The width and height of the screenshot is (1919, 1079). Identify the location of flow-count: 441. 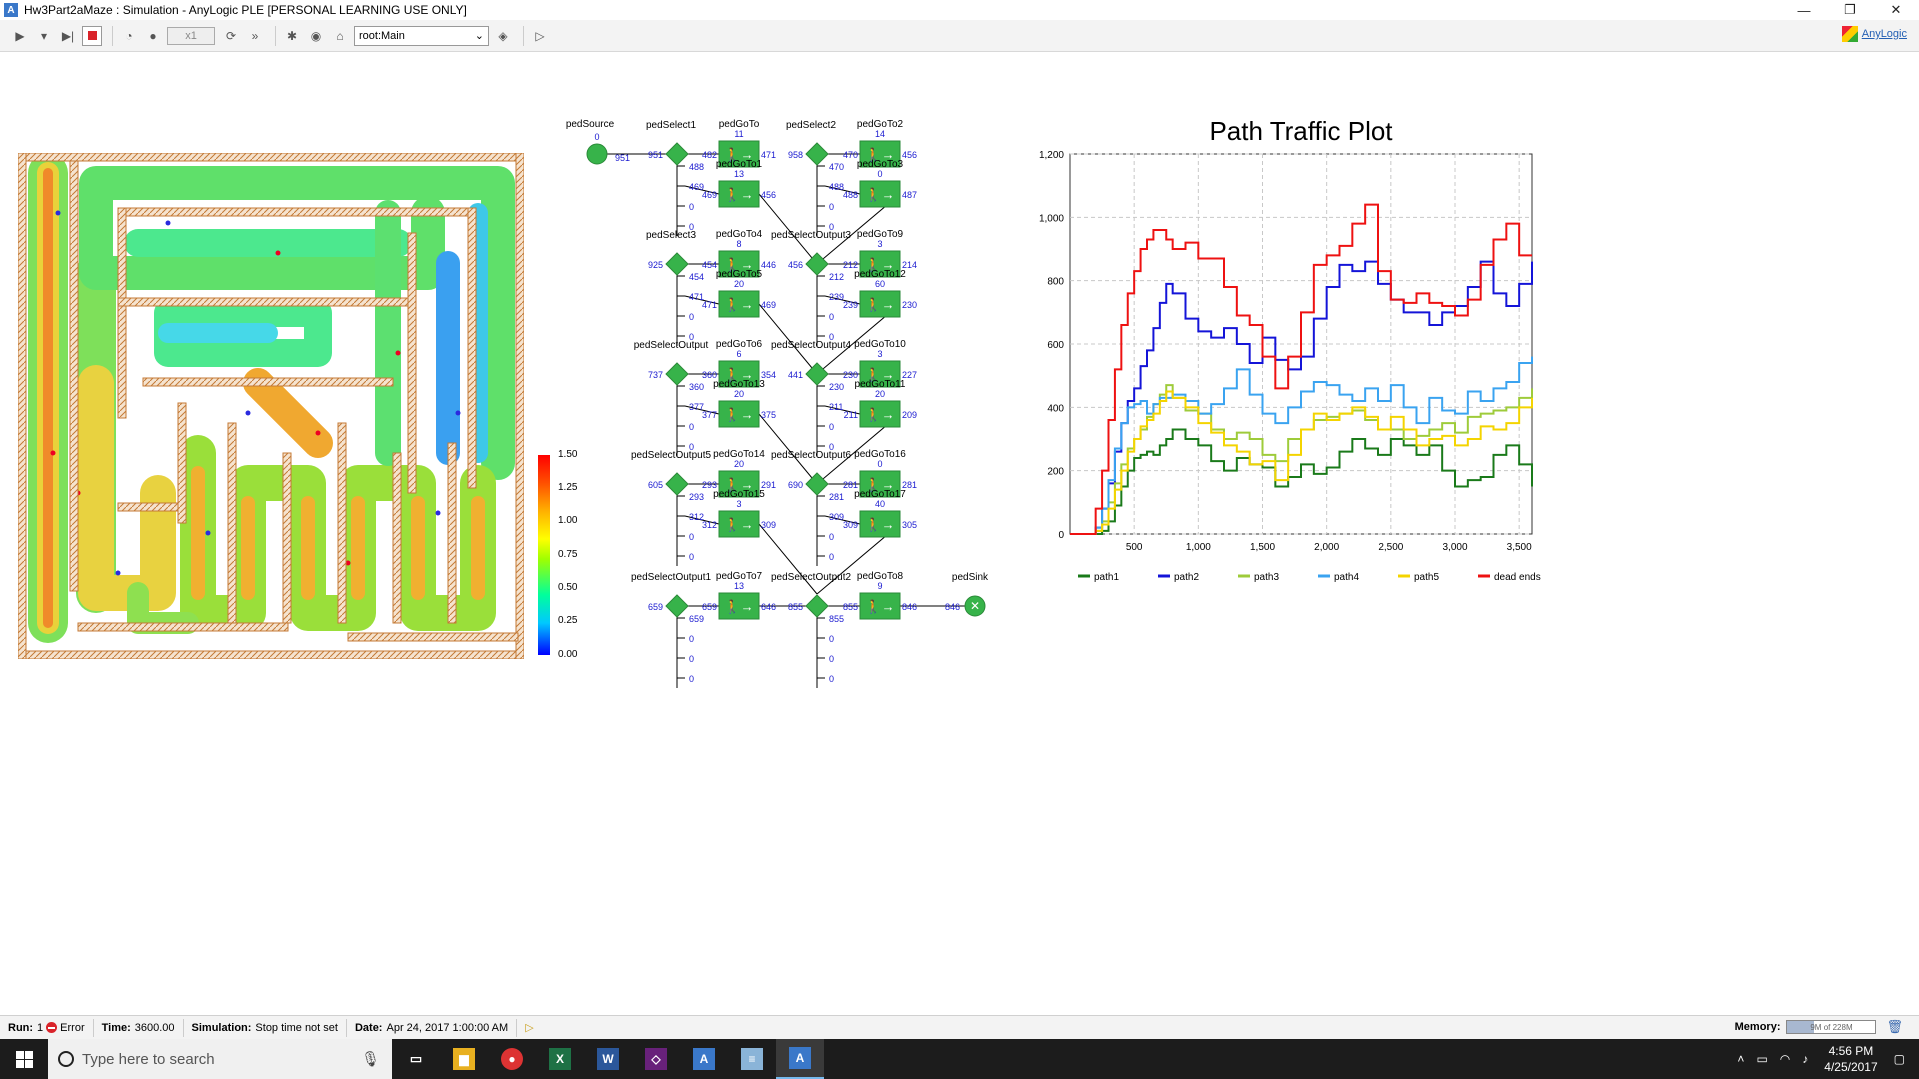
(795, 375).